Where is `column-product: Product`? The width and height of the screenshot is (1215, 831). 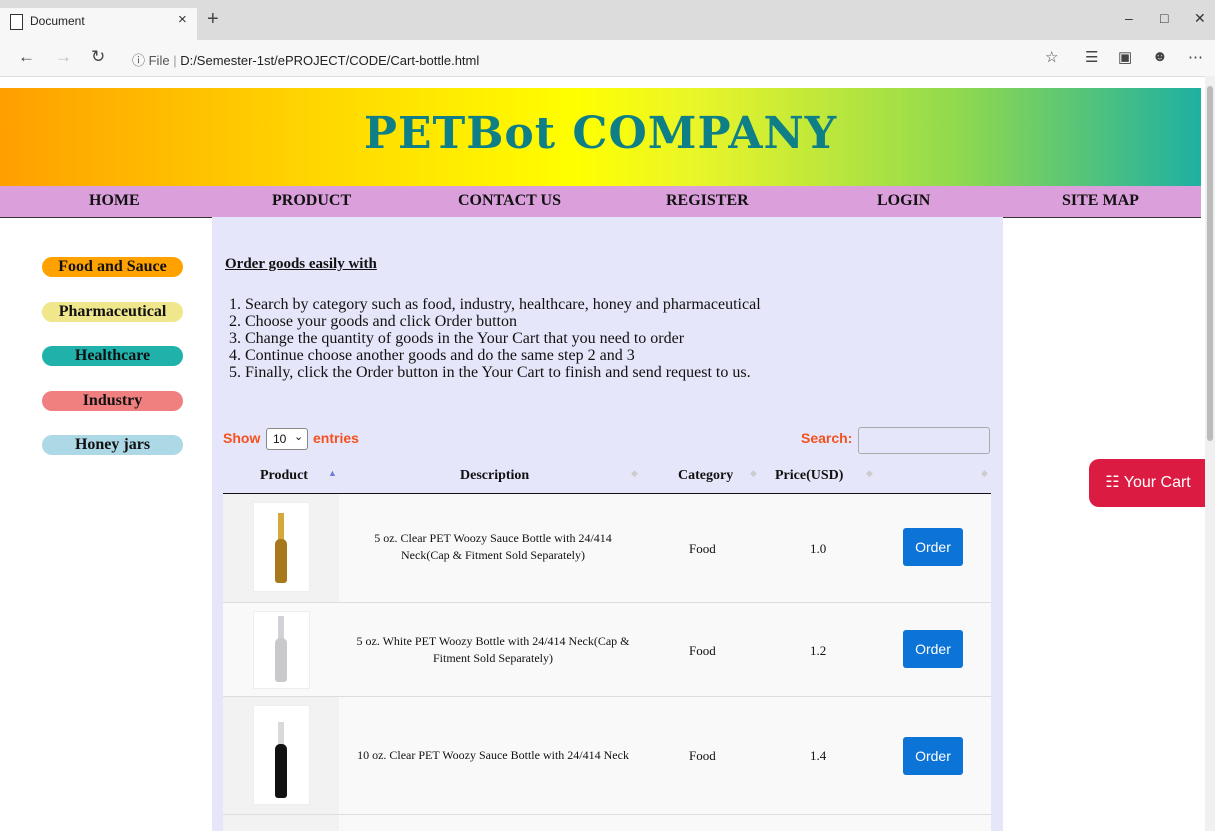 column-product: Product is located at coordinates (284, 476).